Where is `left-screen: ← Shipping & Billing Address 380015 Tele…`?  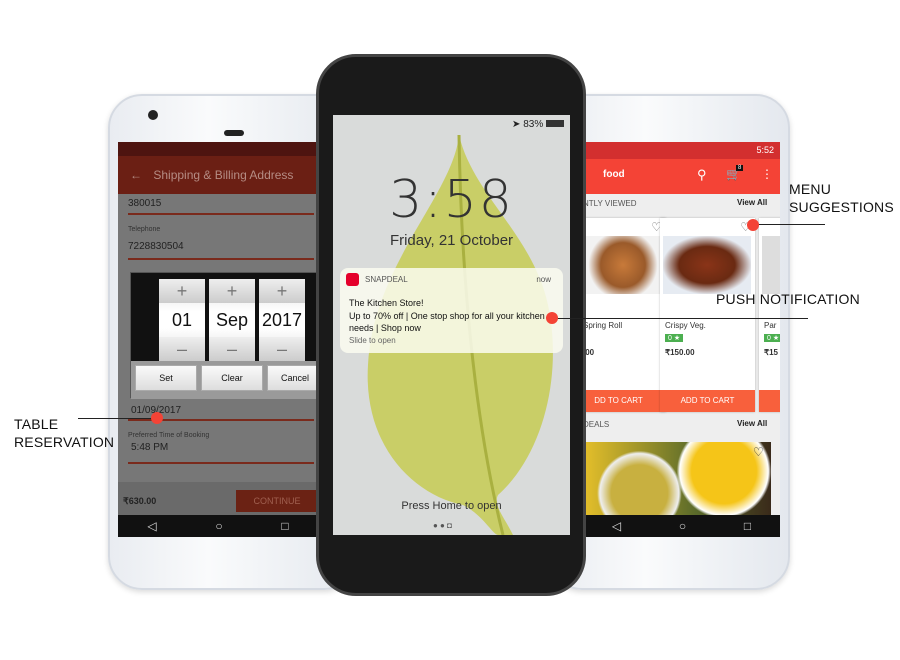
left-screen: ← Shipping & Billing Address 380015 Tele… is located at coordinates (218, 339).